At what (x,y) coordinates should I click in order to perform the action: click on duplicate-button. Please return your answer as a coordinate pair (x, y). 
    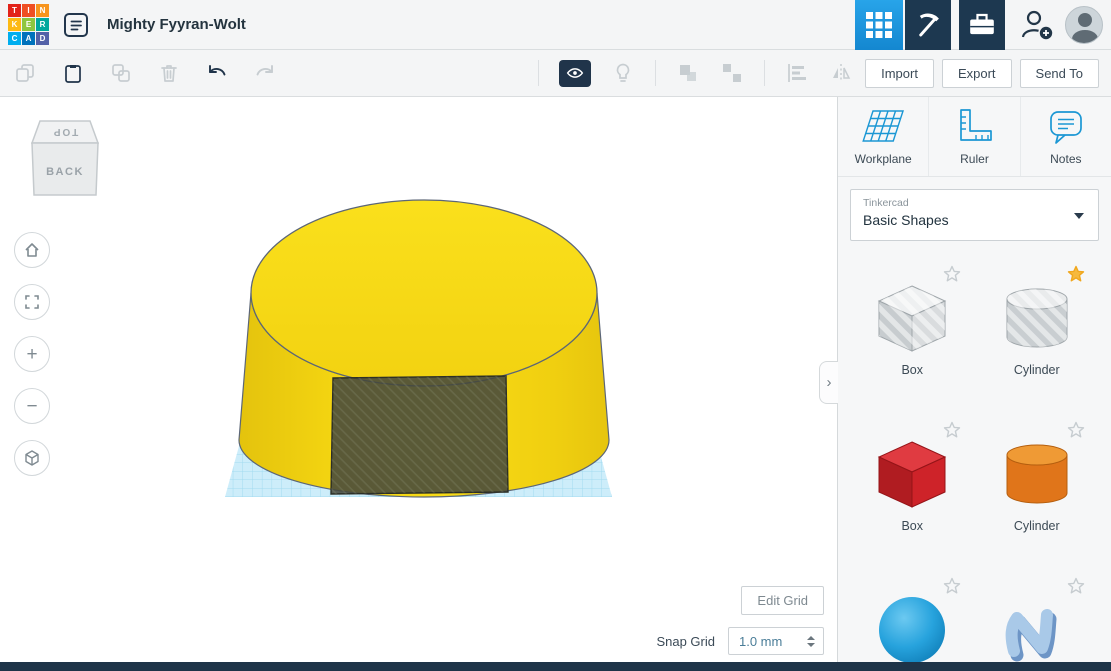
    Looking at the image, I should click on (121, 73).